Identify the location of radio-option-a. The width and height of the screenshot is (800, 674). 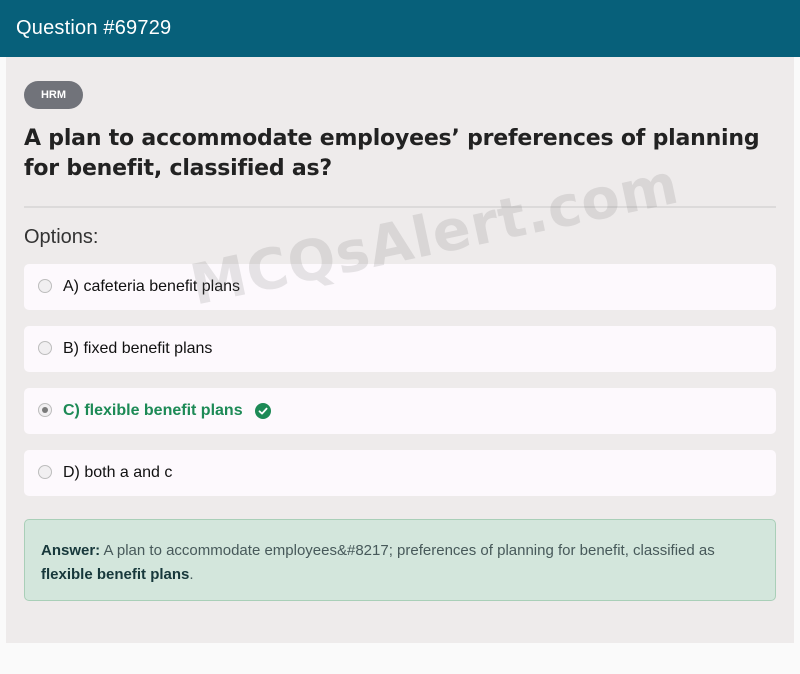
(45, 286).